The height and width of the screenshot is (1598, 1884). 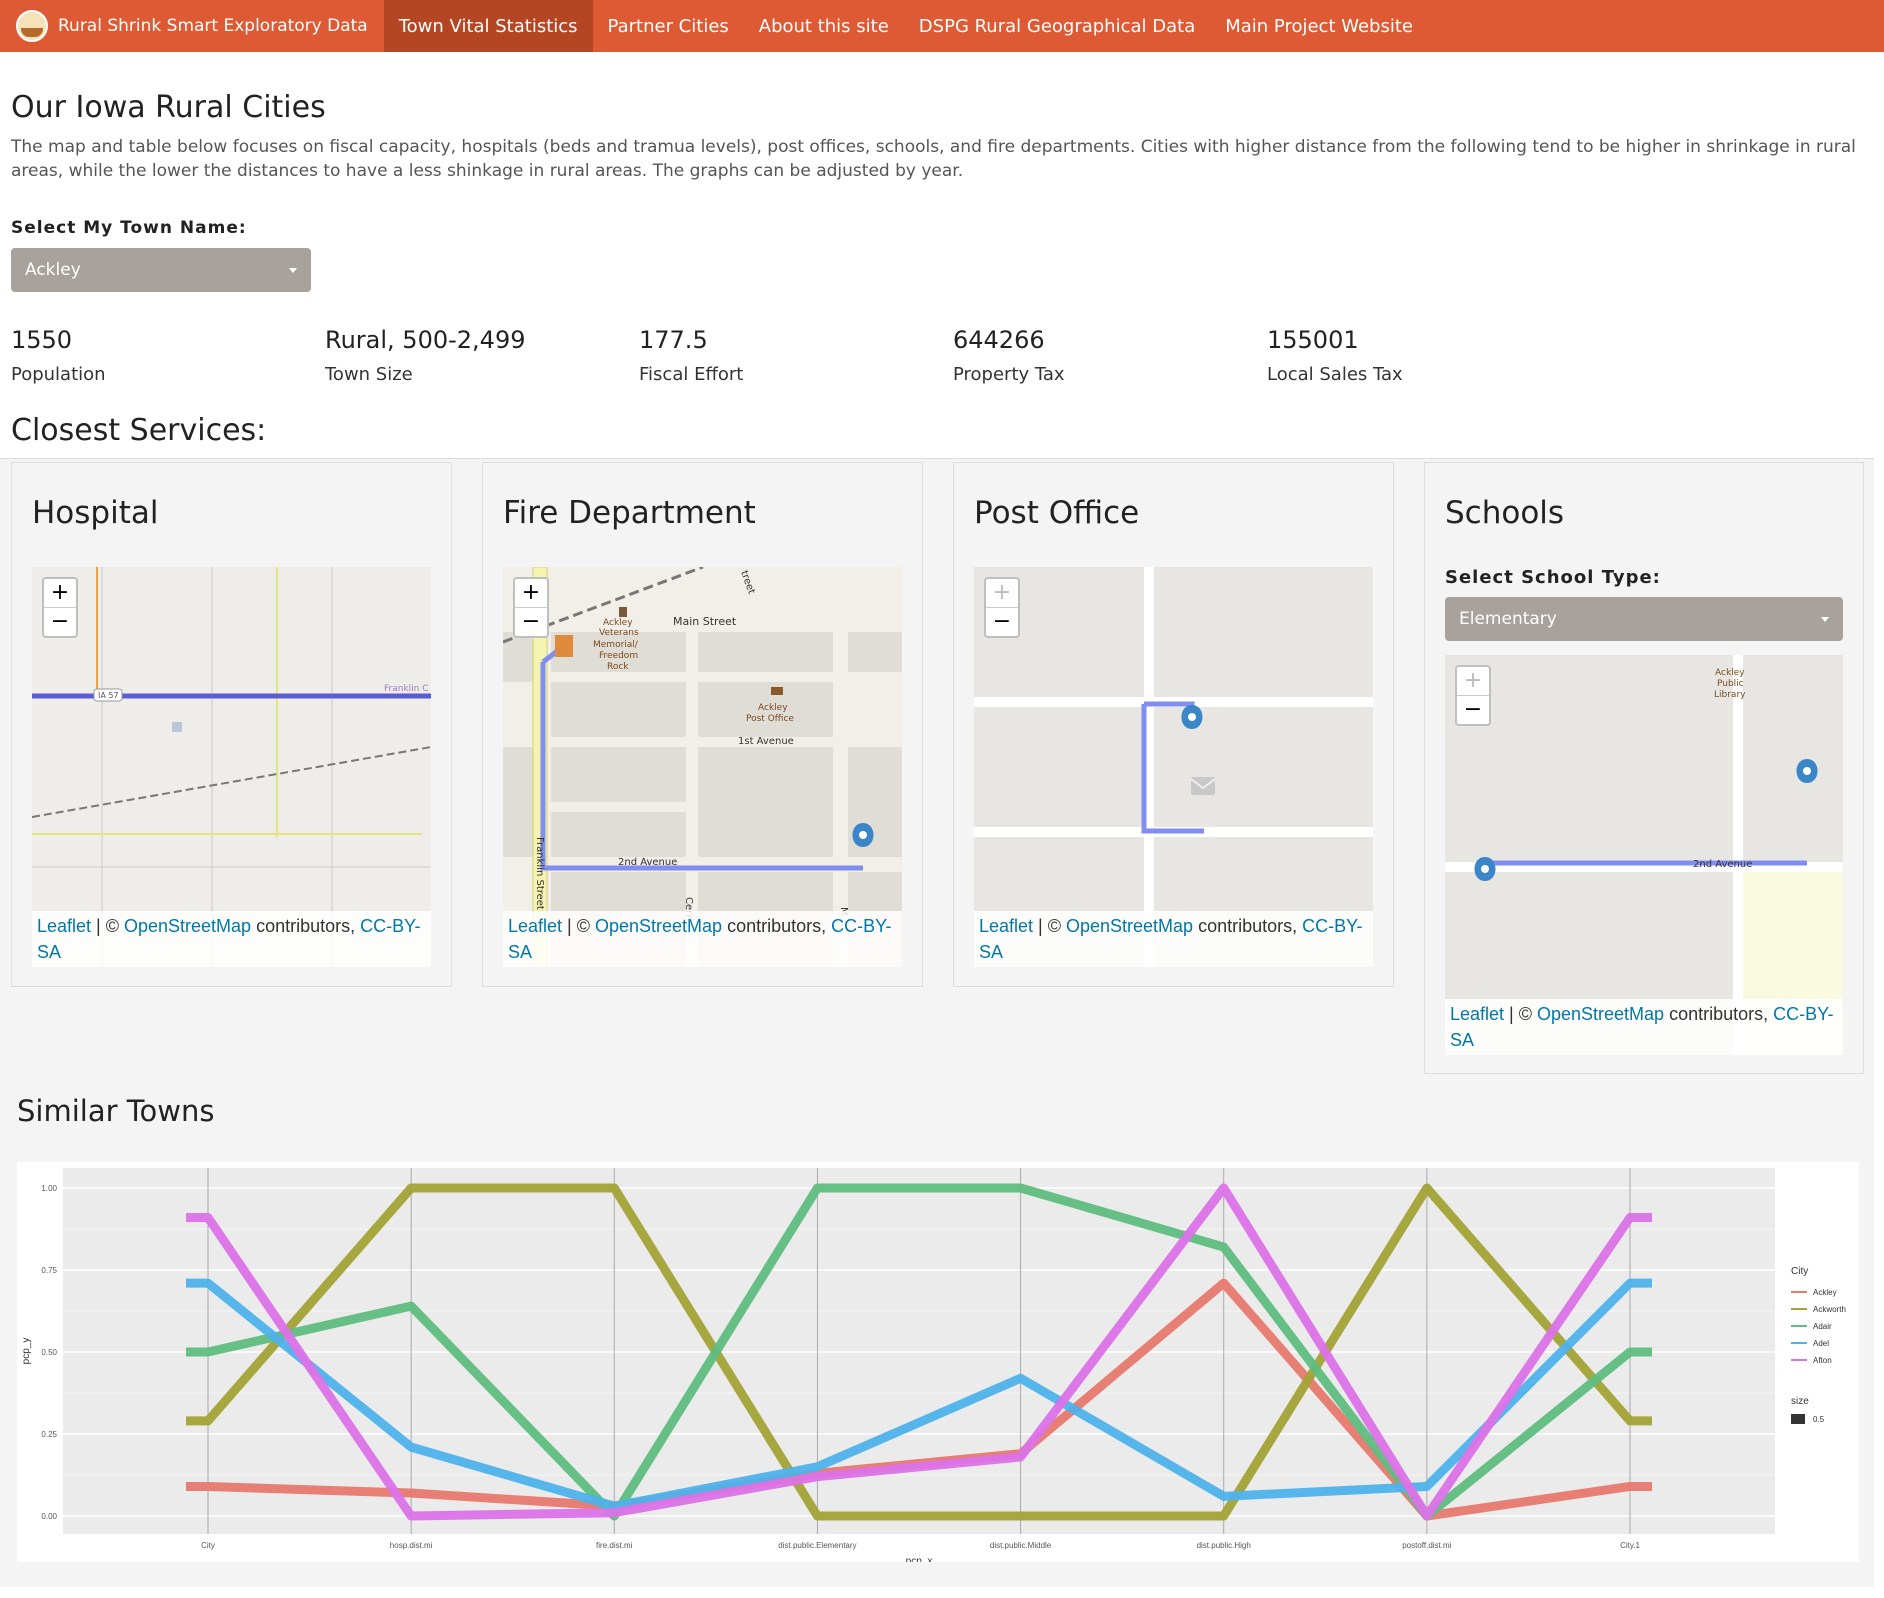 I want to click on x-tick-label: fire.dist.mi, so click(x=614, y=1545).